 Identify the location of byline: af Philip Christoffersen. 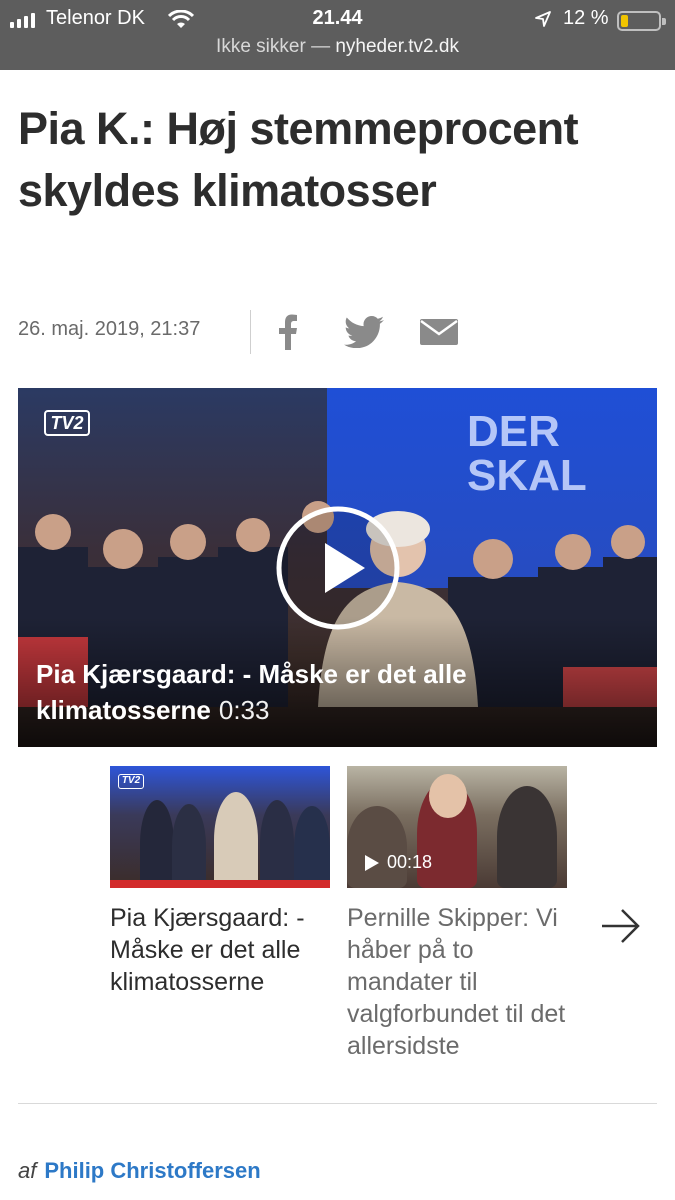
(139, 1171).